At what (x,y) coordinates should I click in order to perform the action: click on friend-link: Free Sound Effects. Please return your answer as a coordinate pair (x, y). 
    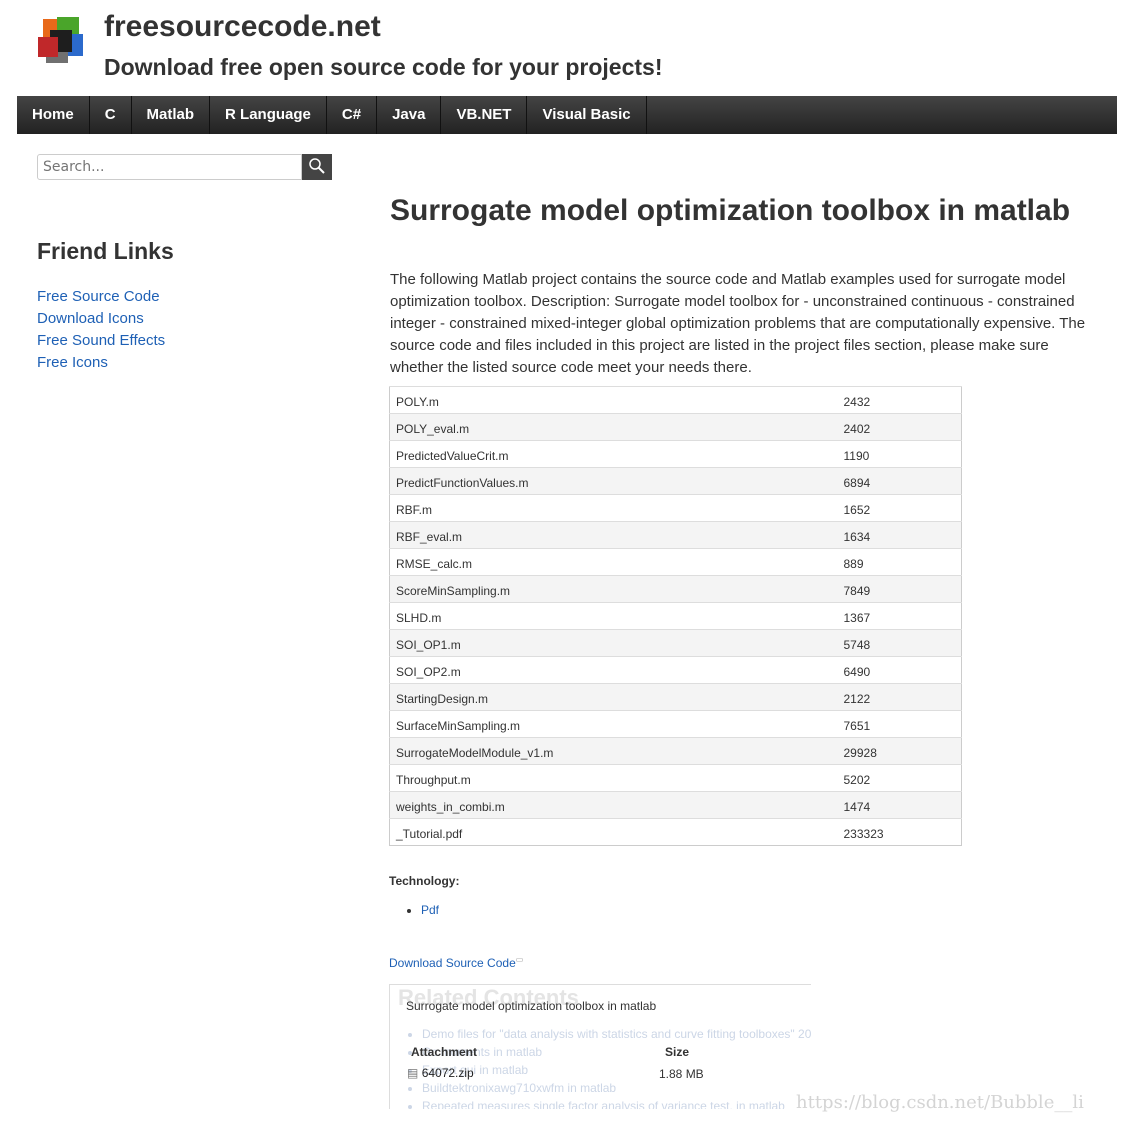
    Looking at the image, I should click on (101, 340).